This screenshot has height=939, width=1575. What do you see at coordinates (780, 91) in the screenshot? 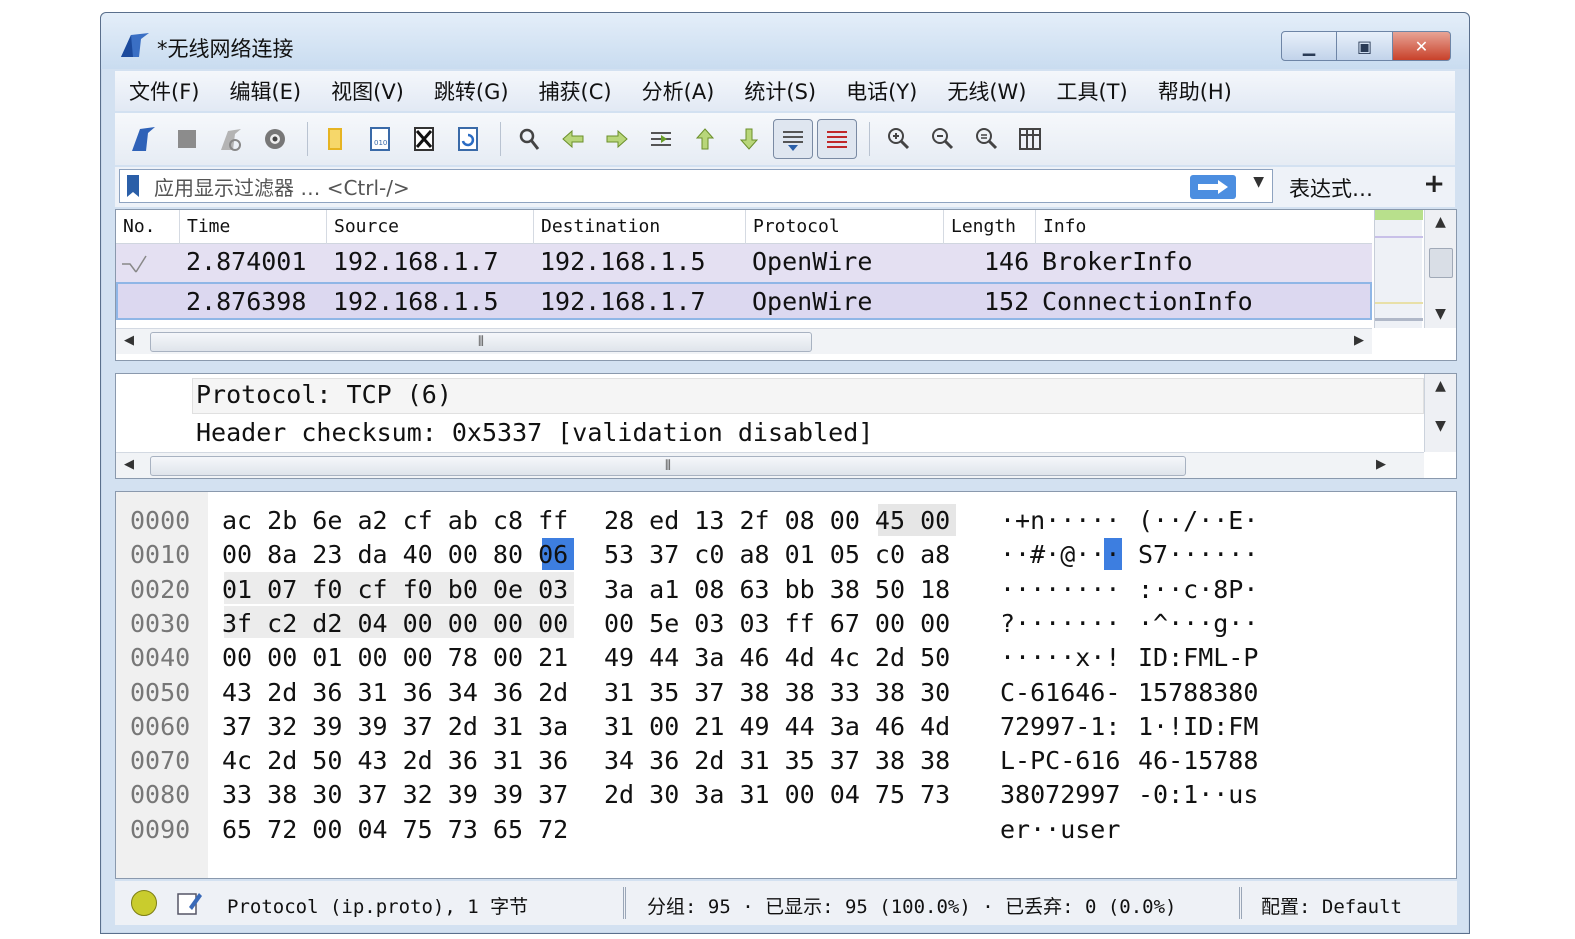
I see `menu-statistics: 统计(S)` at bounding box center [780, 91].